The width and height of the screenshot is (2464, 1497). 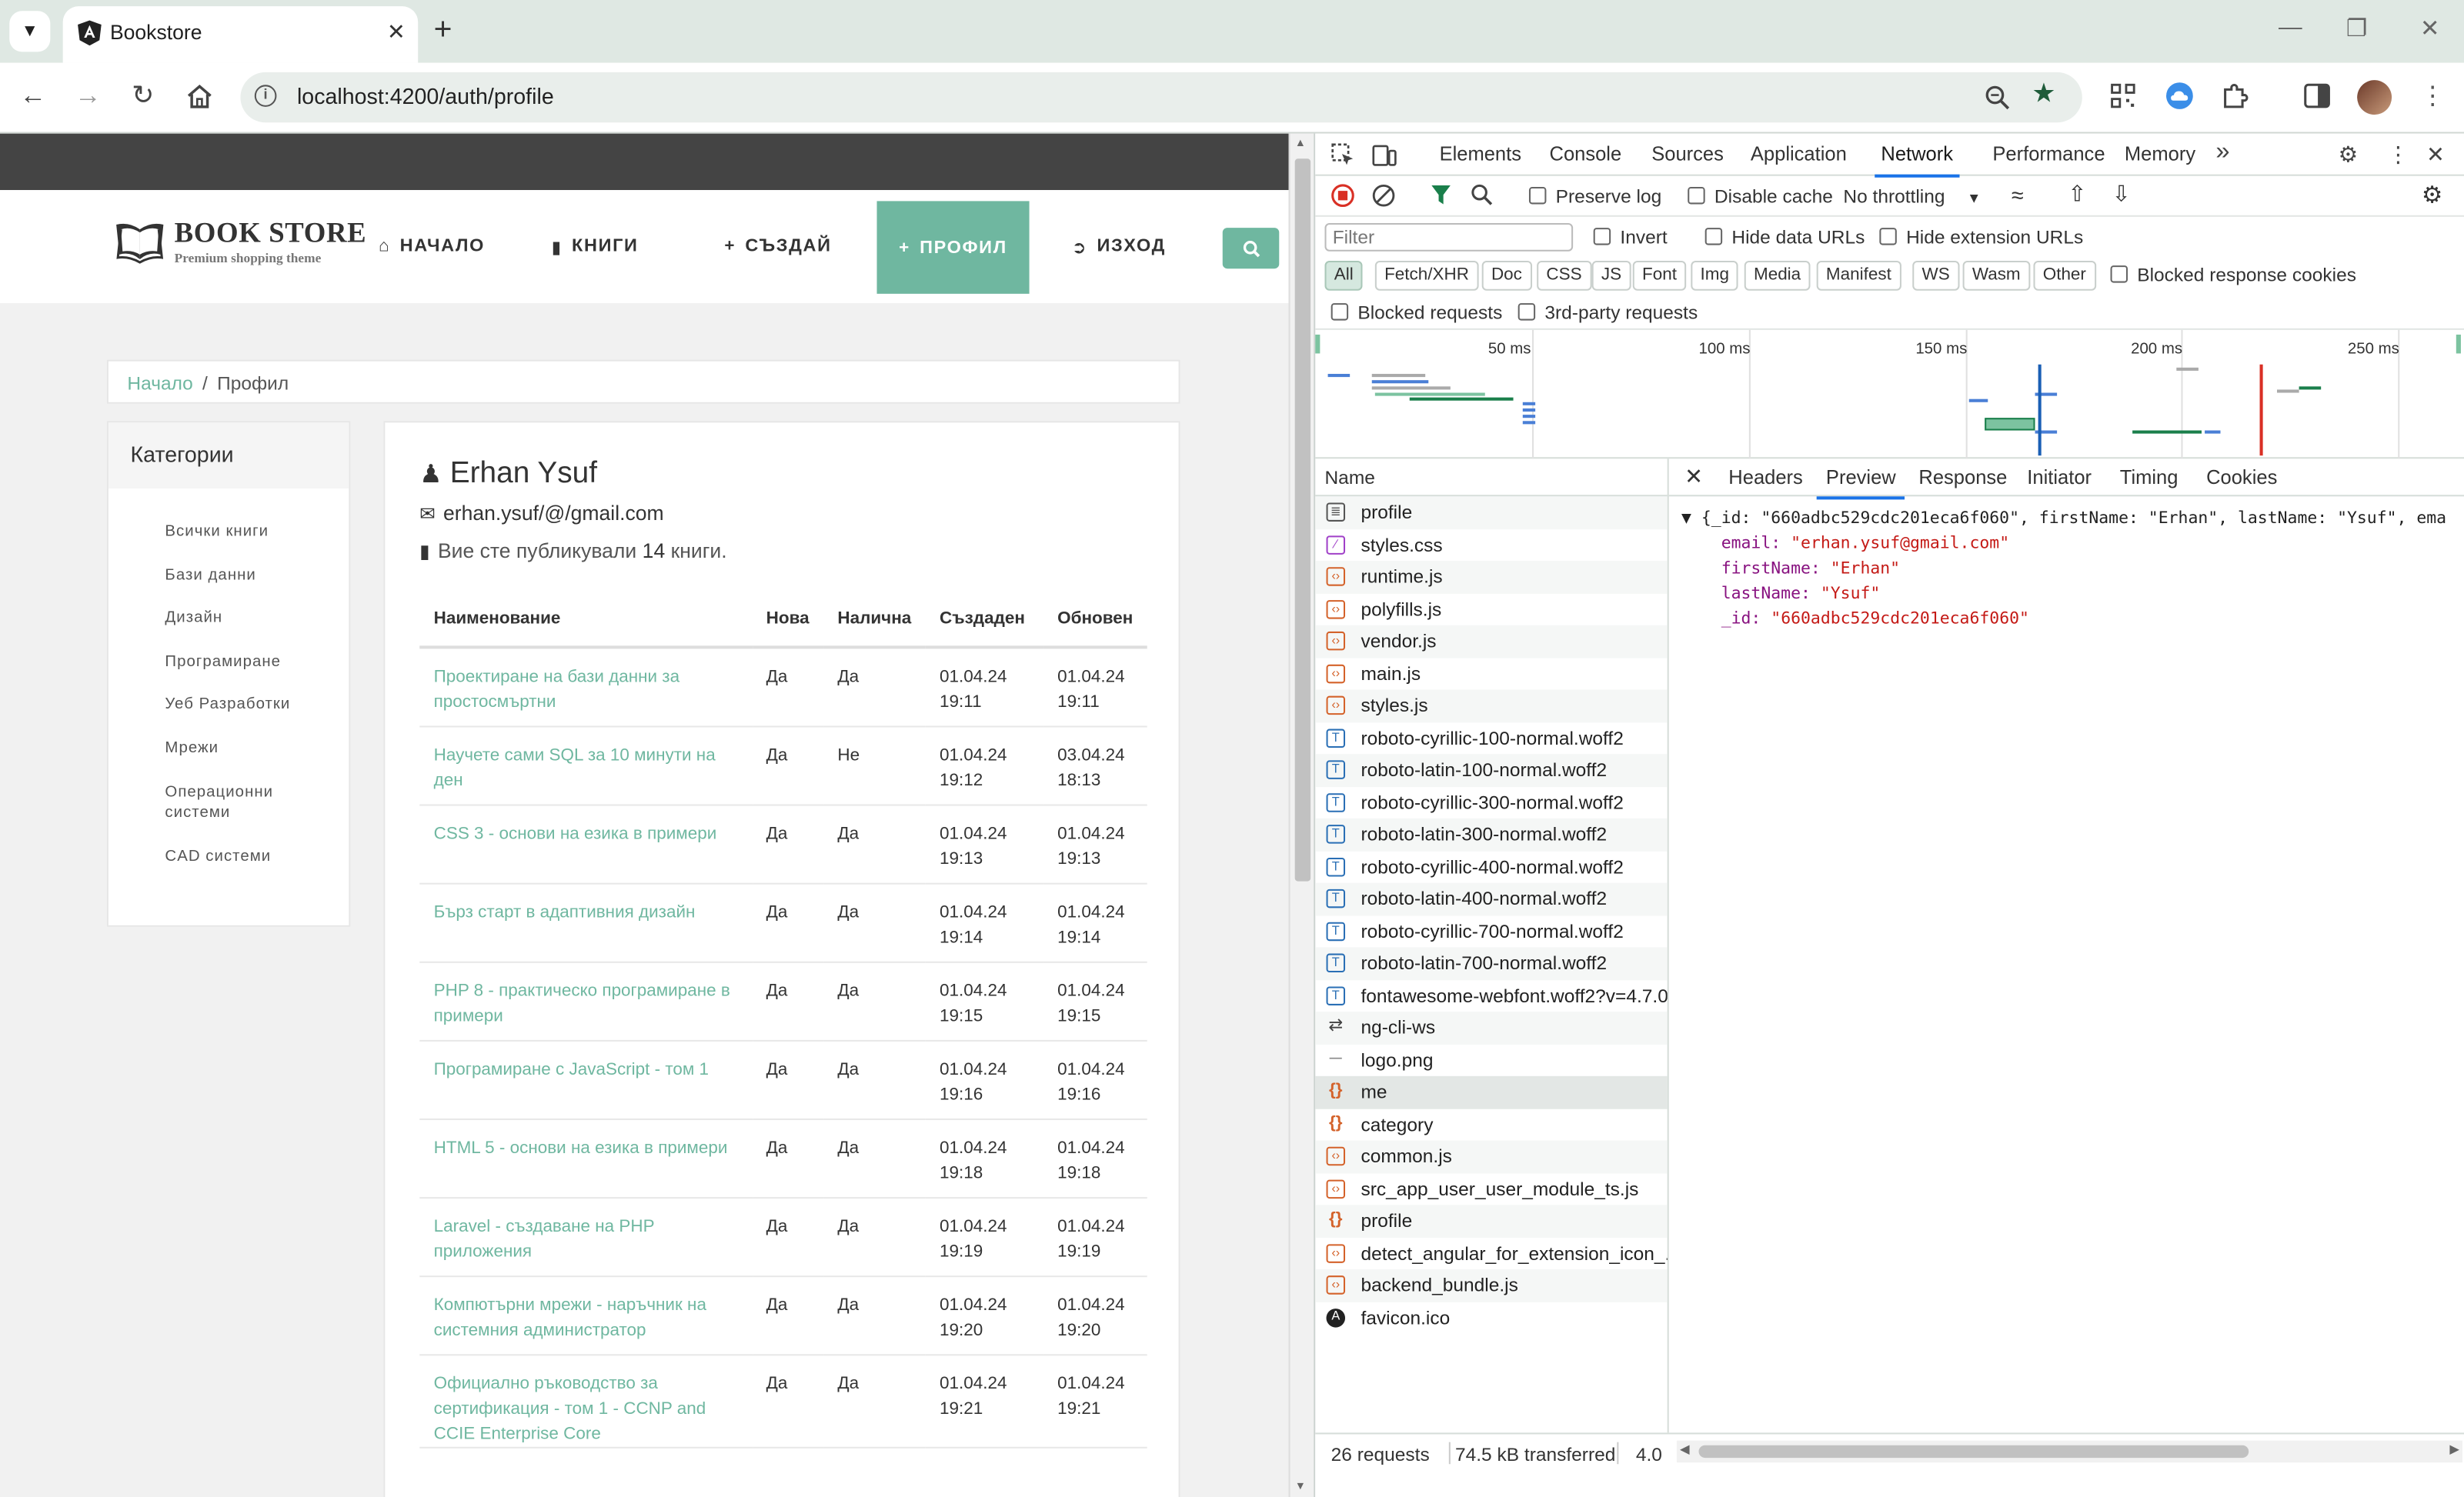 What do you see at coordinates (2374, 97) in the screenshot?
I see `profile-avatar` at bounding box center [2374, 97].